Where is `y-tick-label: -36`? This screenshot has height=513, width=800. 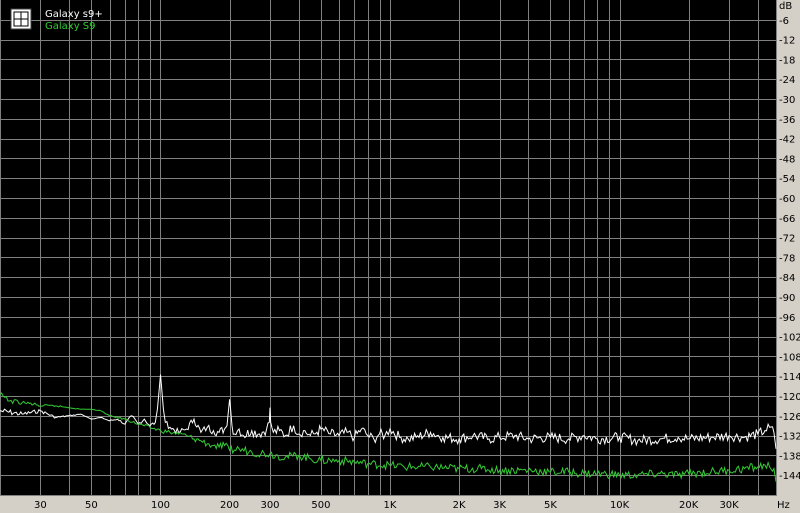
y-tick-label: -36 is located at coordinates (787, 120).